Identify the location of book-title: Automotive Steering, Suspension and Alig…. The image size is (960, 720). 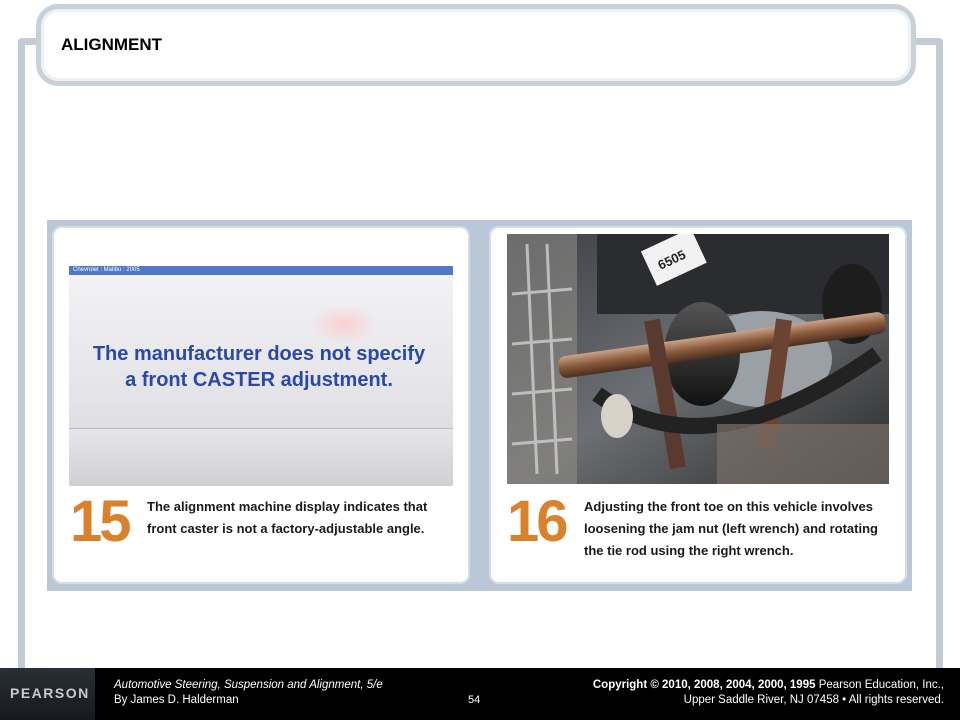
(248, 685).